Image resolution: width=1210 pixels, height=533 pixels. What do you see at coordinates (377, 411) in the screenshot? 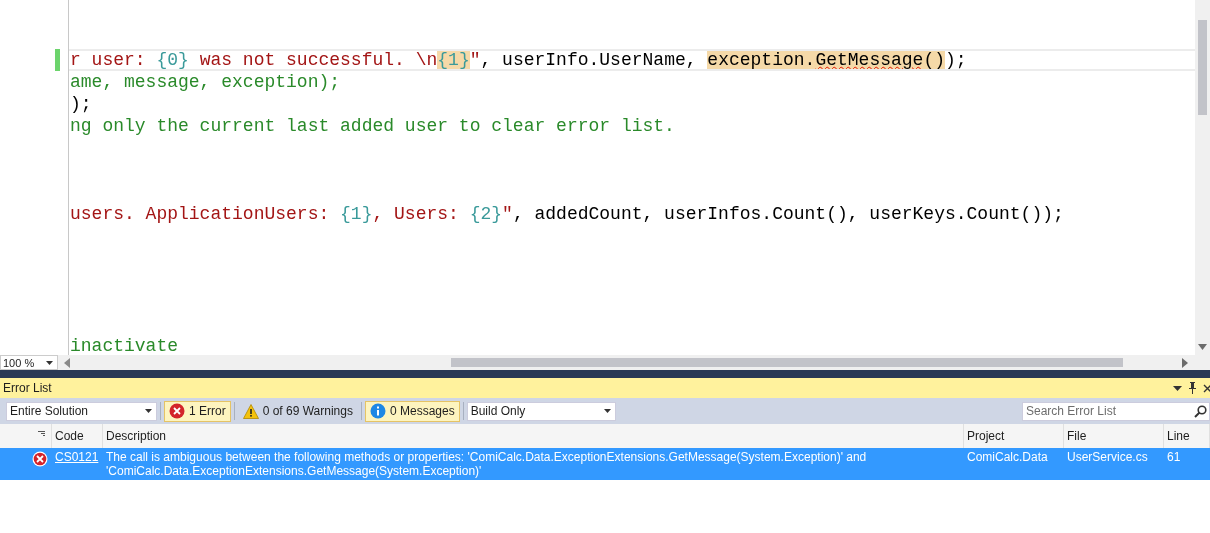
I see `info-icon` at bounding box center [377, 411].